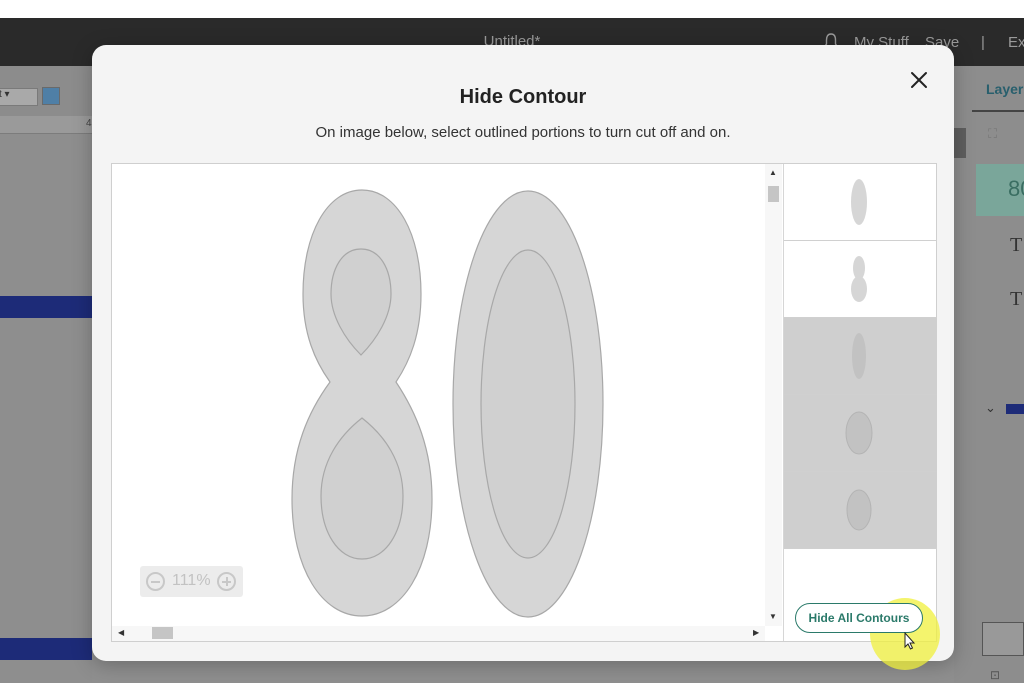 The width and height of the screenshot is (1024, 683). Describe the element at coordinates (990, 408) in the screenshot. I see `chevron-down-icon: ⌄` at that location.